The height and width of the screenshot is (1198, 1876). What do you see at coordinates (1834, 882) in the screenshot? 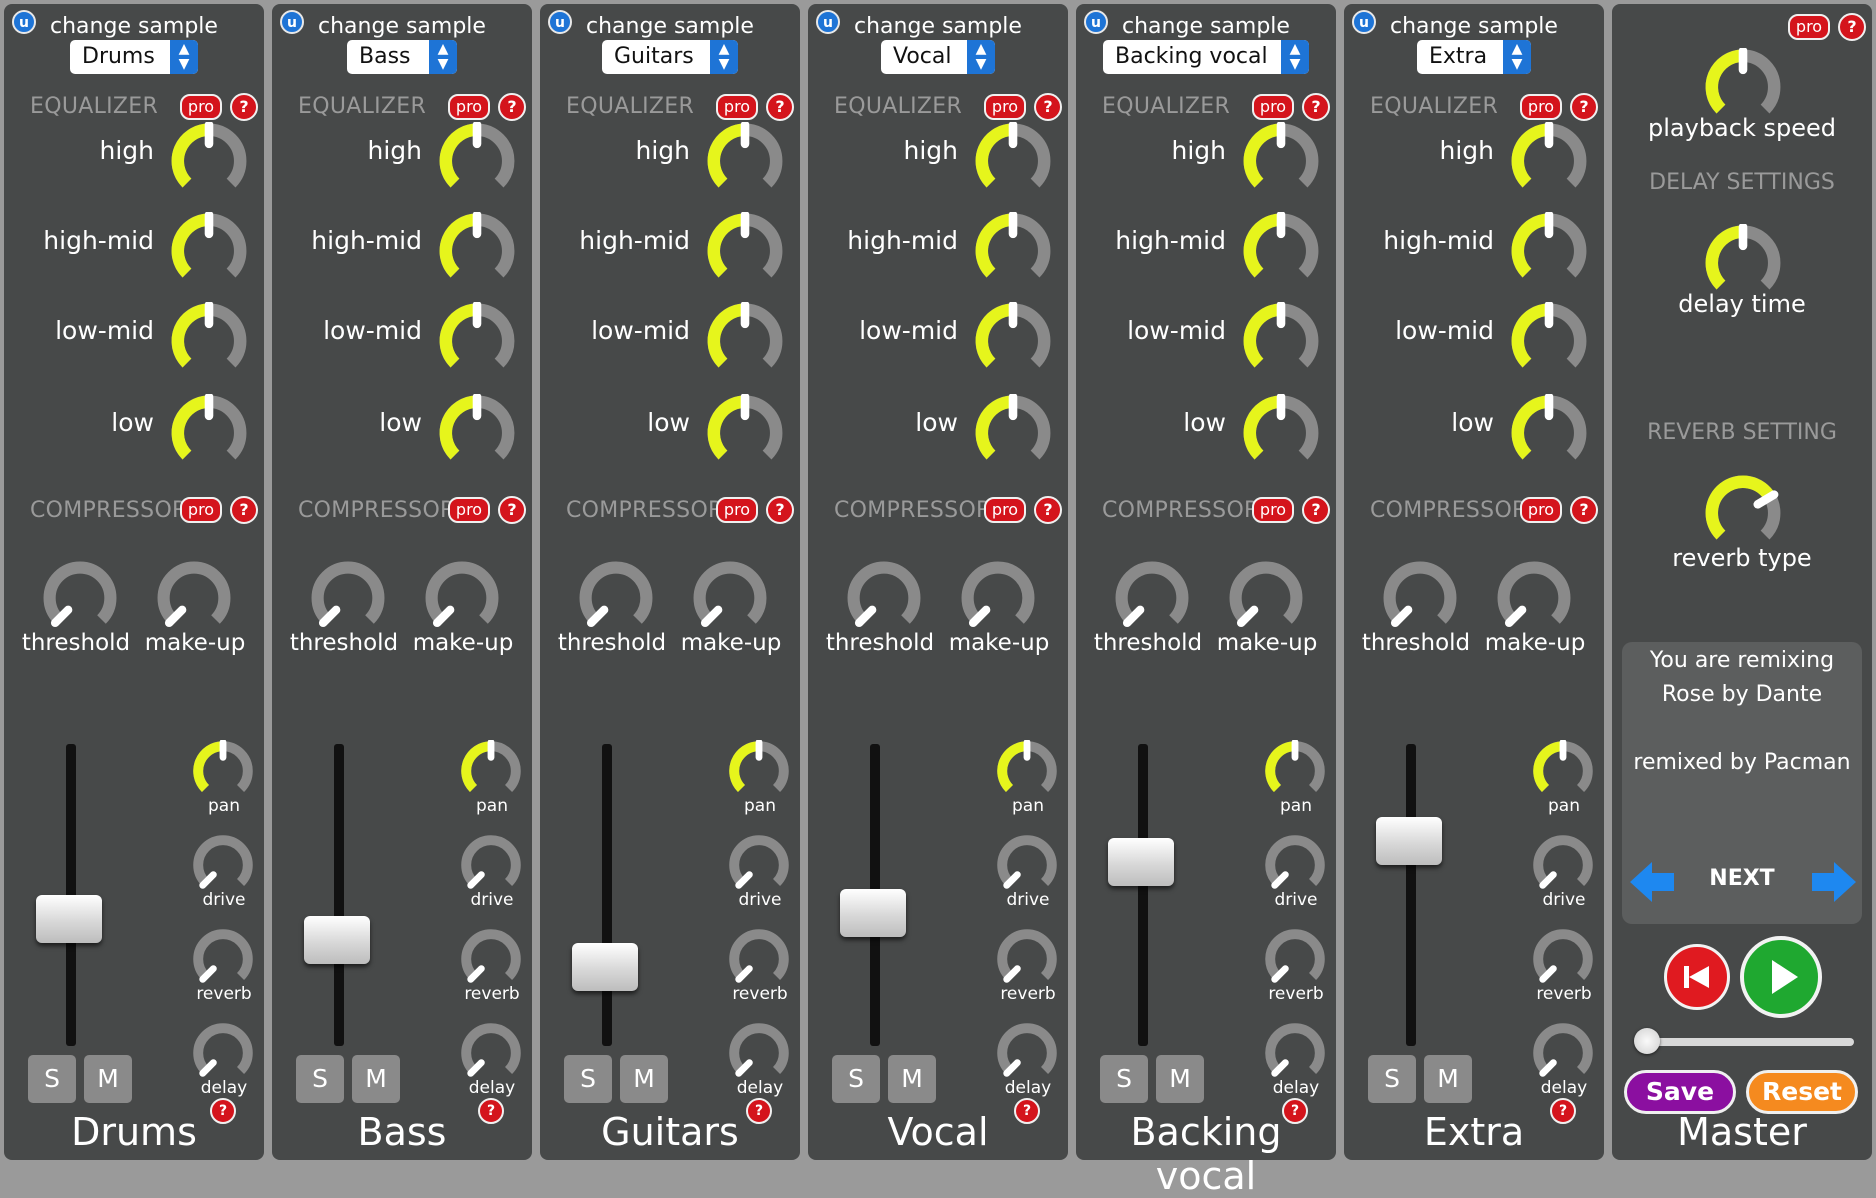
I see `next-arrow-icon` at bounding box center [1834, 882].